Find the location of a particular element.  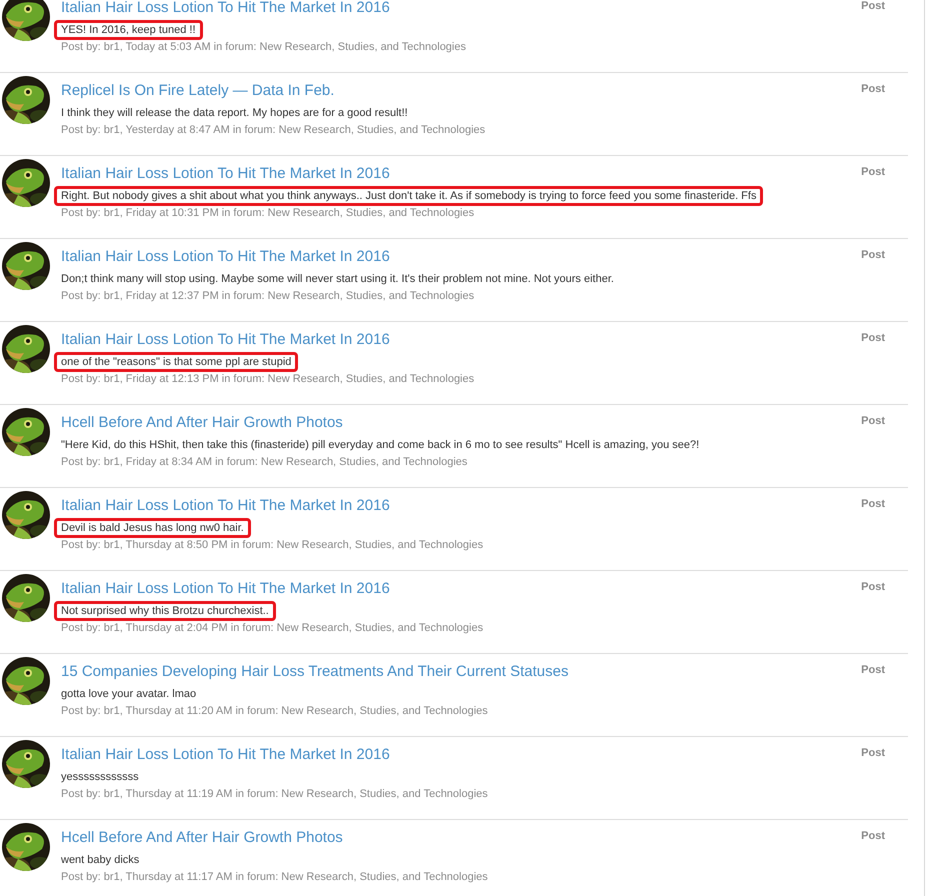

post-meta: Post by: br1, Friday at 10:31 PM in forum: New Research, Studies, and Technologies is located at coordinates (268, 213).